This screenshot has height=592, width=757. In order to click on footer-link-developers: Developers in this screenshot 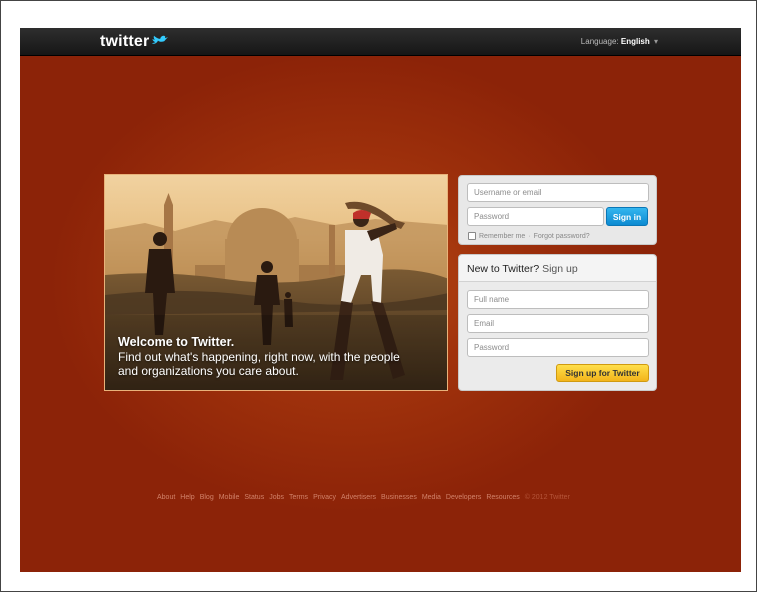, I will do `click(463, 497)`.